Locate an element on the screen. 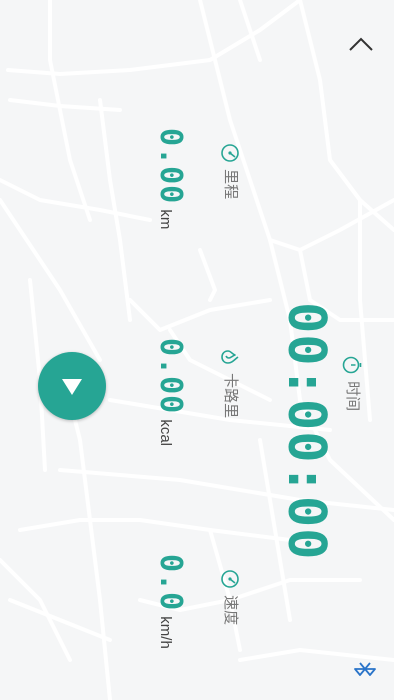 The height and width of the screenshot is (700, 394). time-label-group: 时间 is located at coordinates (353, 382).